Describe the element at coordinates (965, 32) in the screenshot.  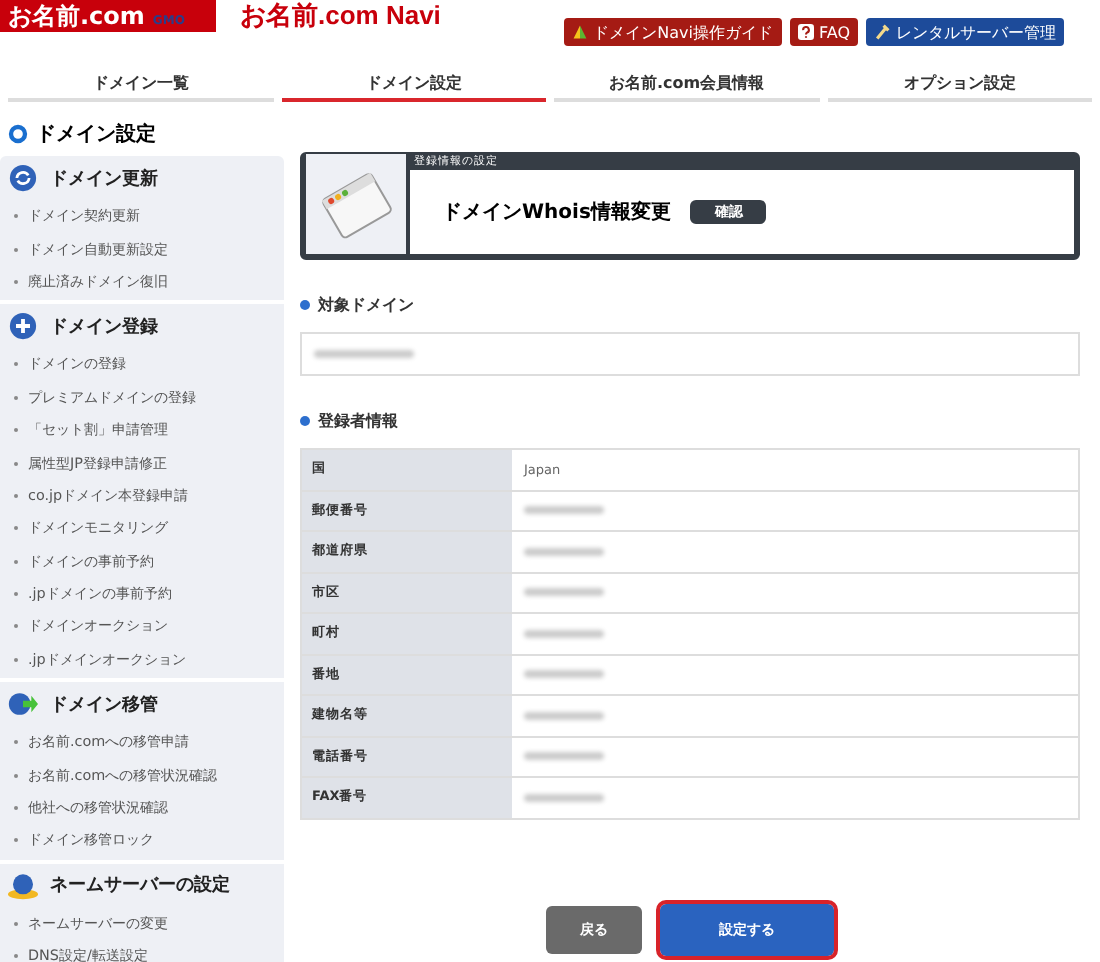
I see `header-link: レンタルサーバー管理` at that location.